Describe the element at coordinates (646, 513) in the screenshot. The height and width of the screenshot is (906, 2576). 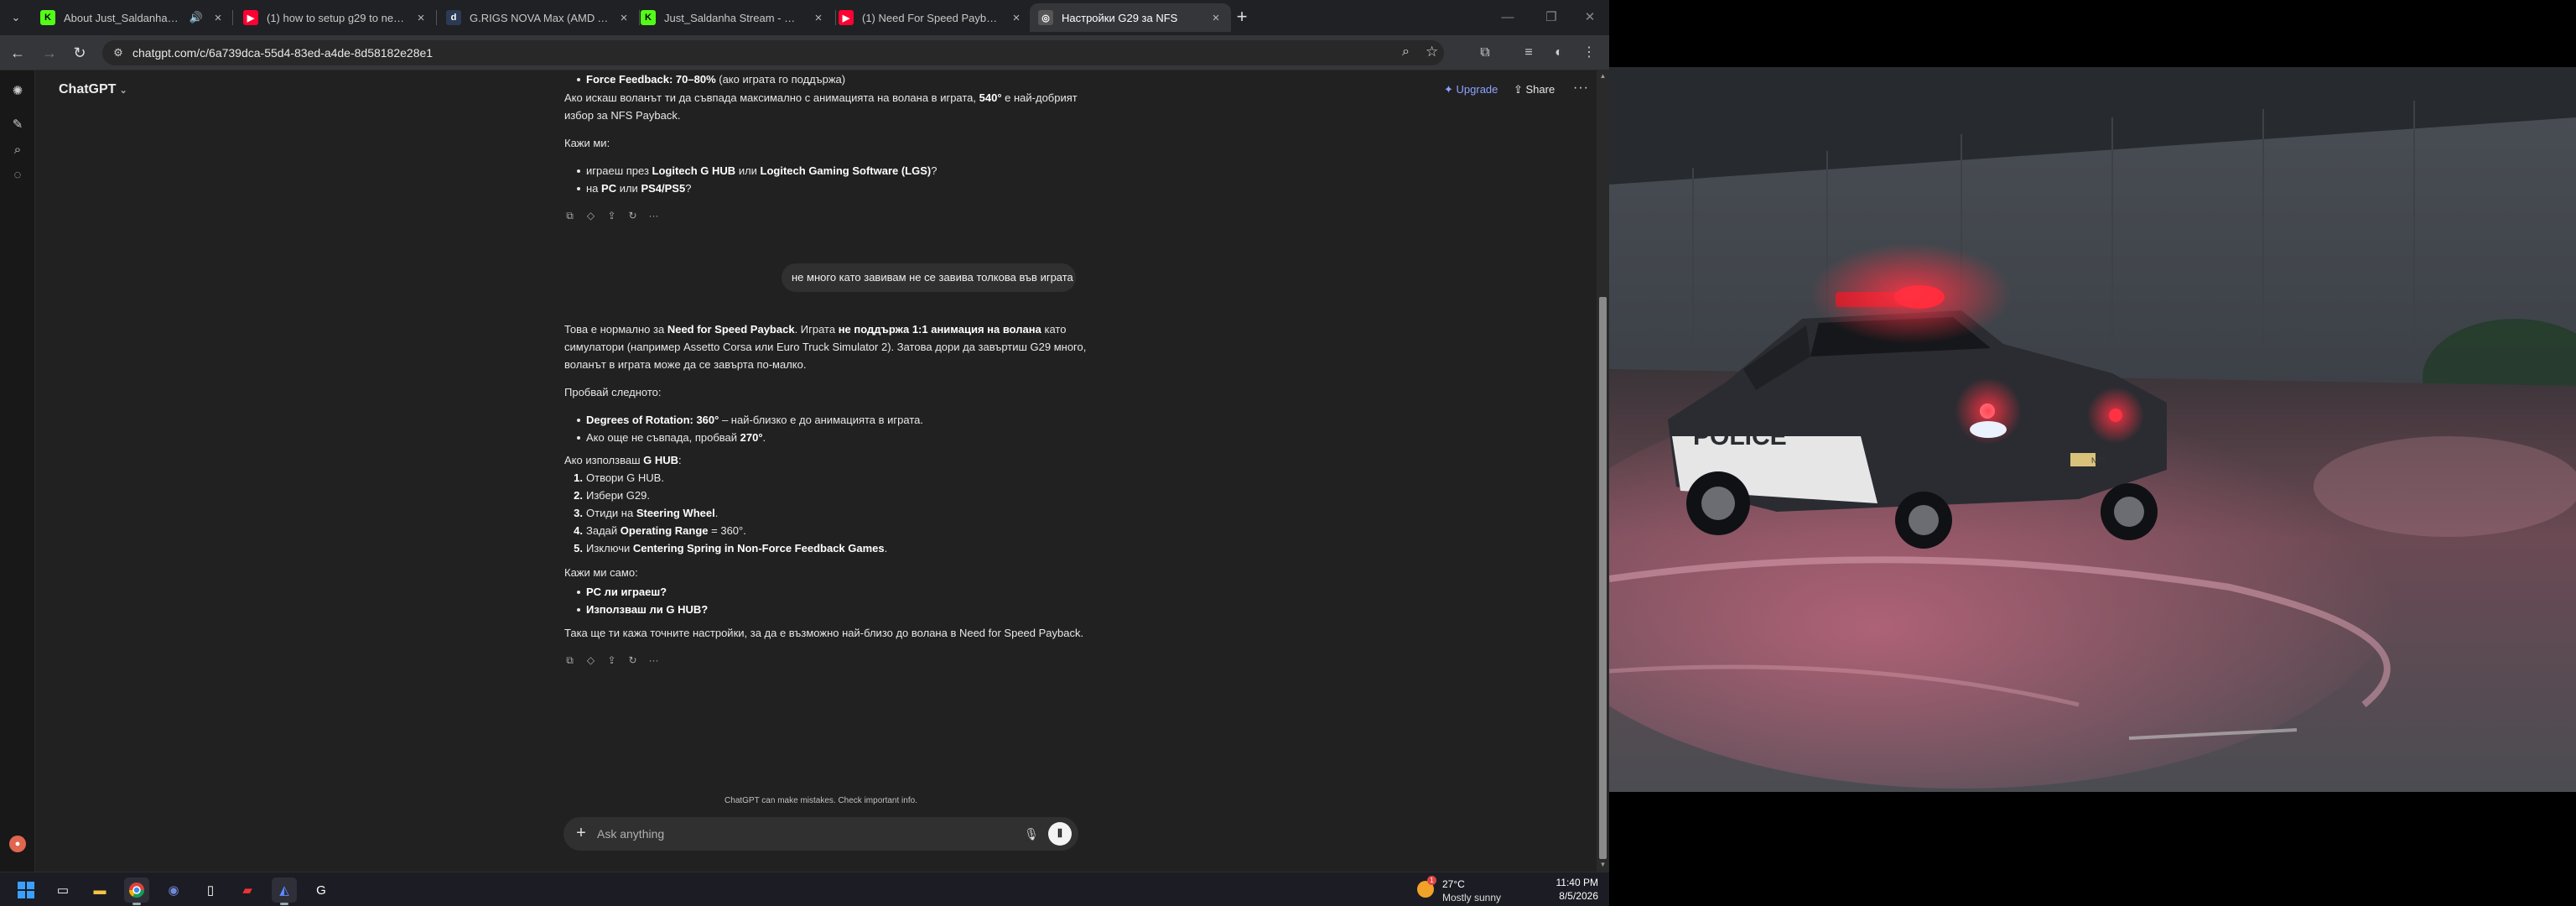
I see `ordered-item: 3. Отиди на Steering Wheel.` at that location.